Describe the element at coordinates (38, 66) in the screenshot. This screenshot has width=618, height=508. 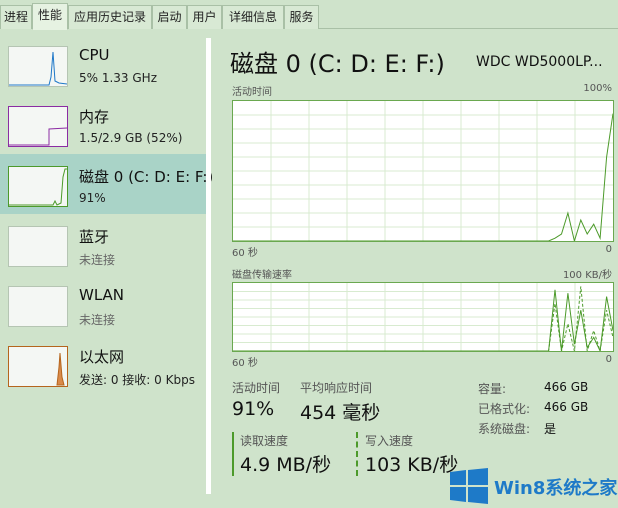
I see `cpu-thumbnail-graph` at that location.